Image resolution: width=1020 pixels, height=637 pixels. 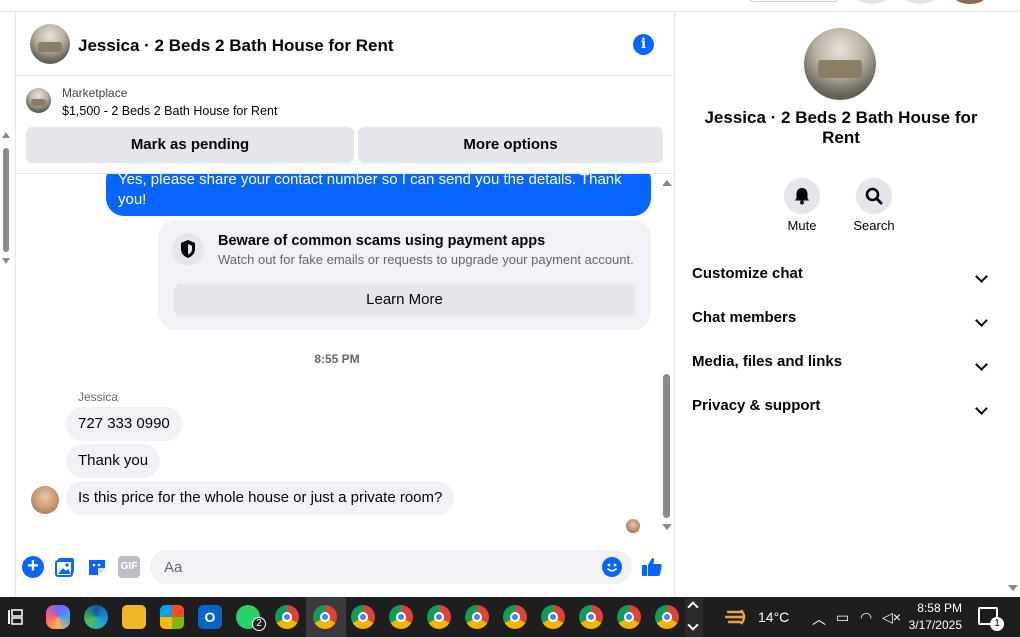 What do you see at coordinates (113, 461) in the screenshot?
I see `incoming-message: Thank you` at bounding box center [113, 461].